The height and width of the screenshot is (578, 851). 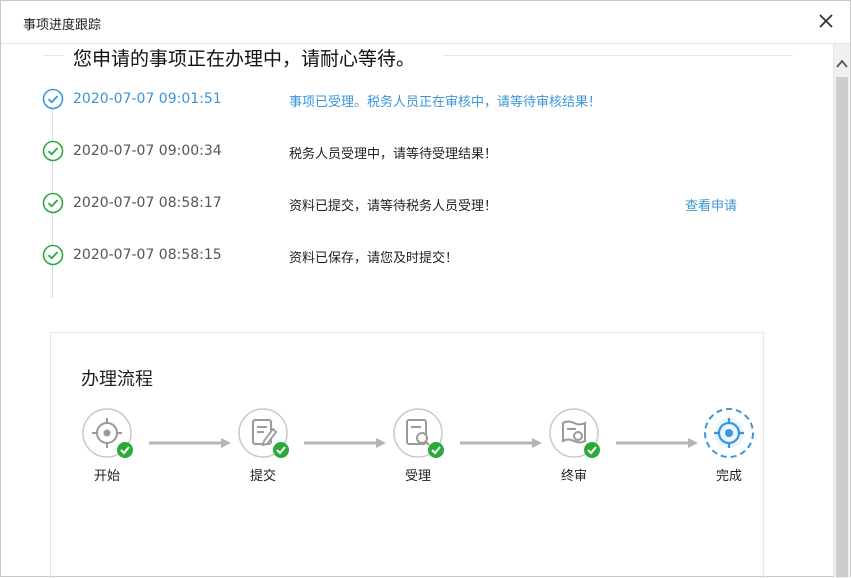 I want to click on flow-step-label: 开始, so click(x=106, y=476).